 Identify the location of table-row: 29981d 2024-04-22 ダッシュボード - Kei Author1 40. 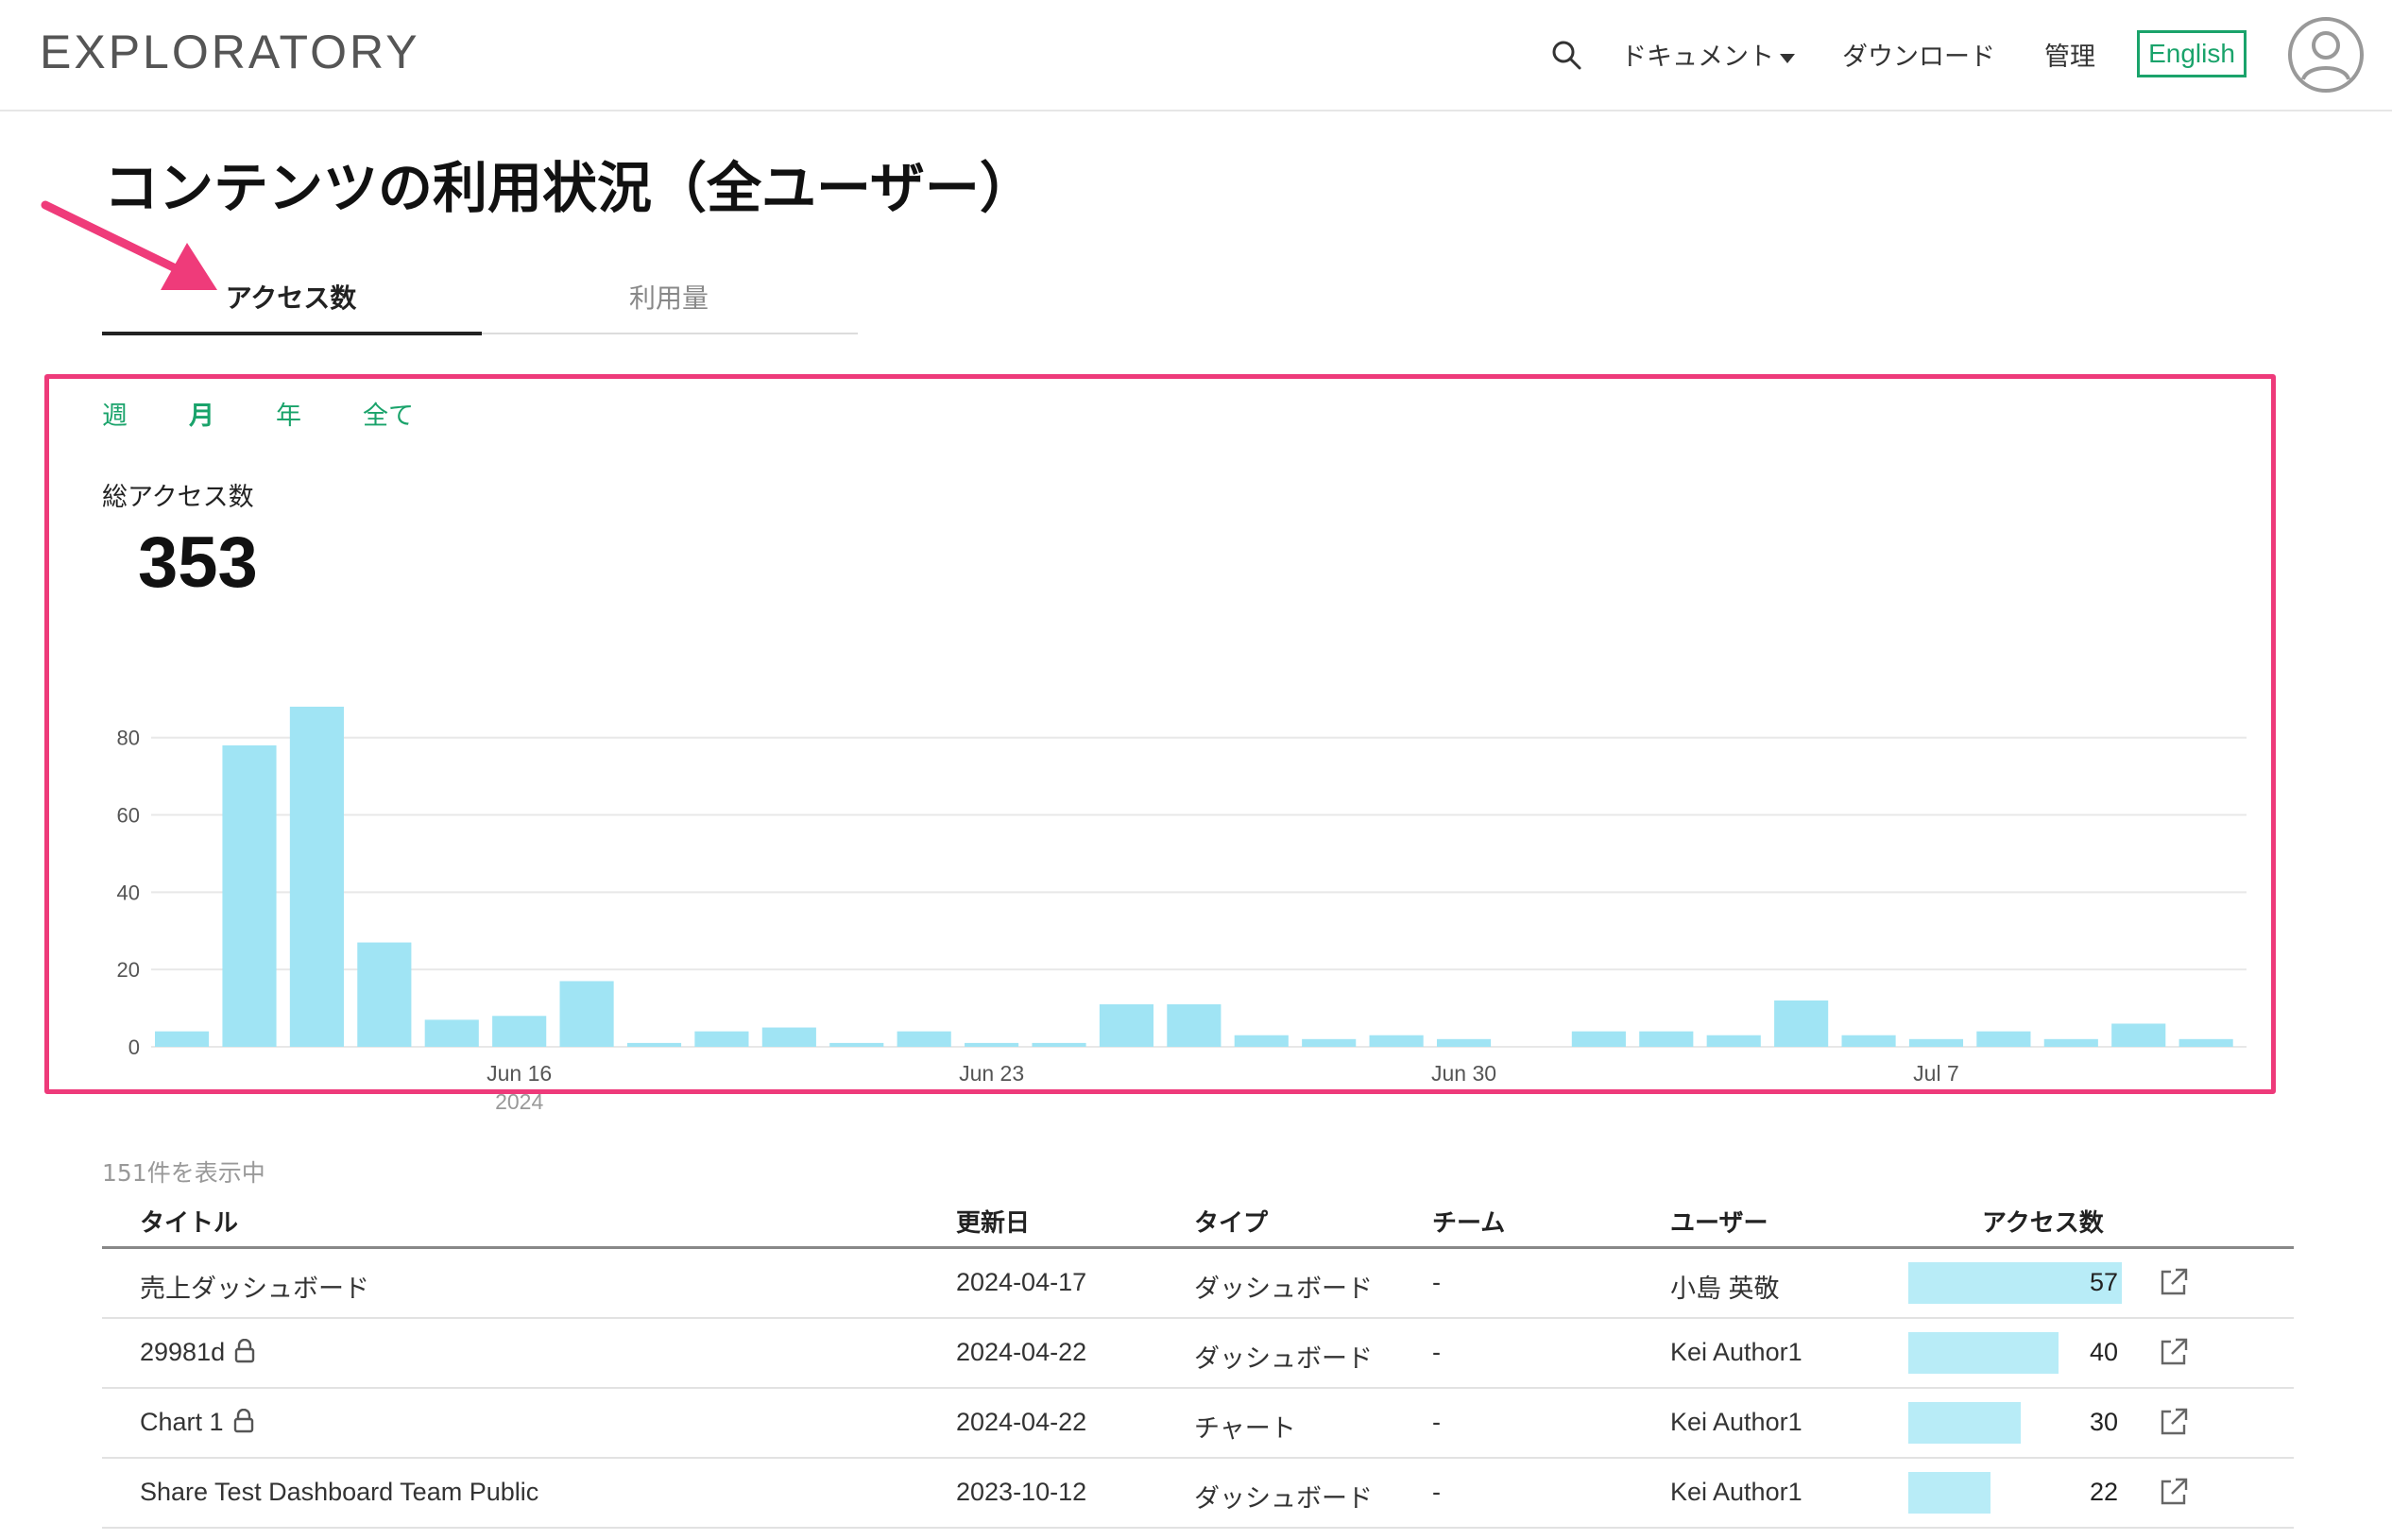
(1198, 1354).